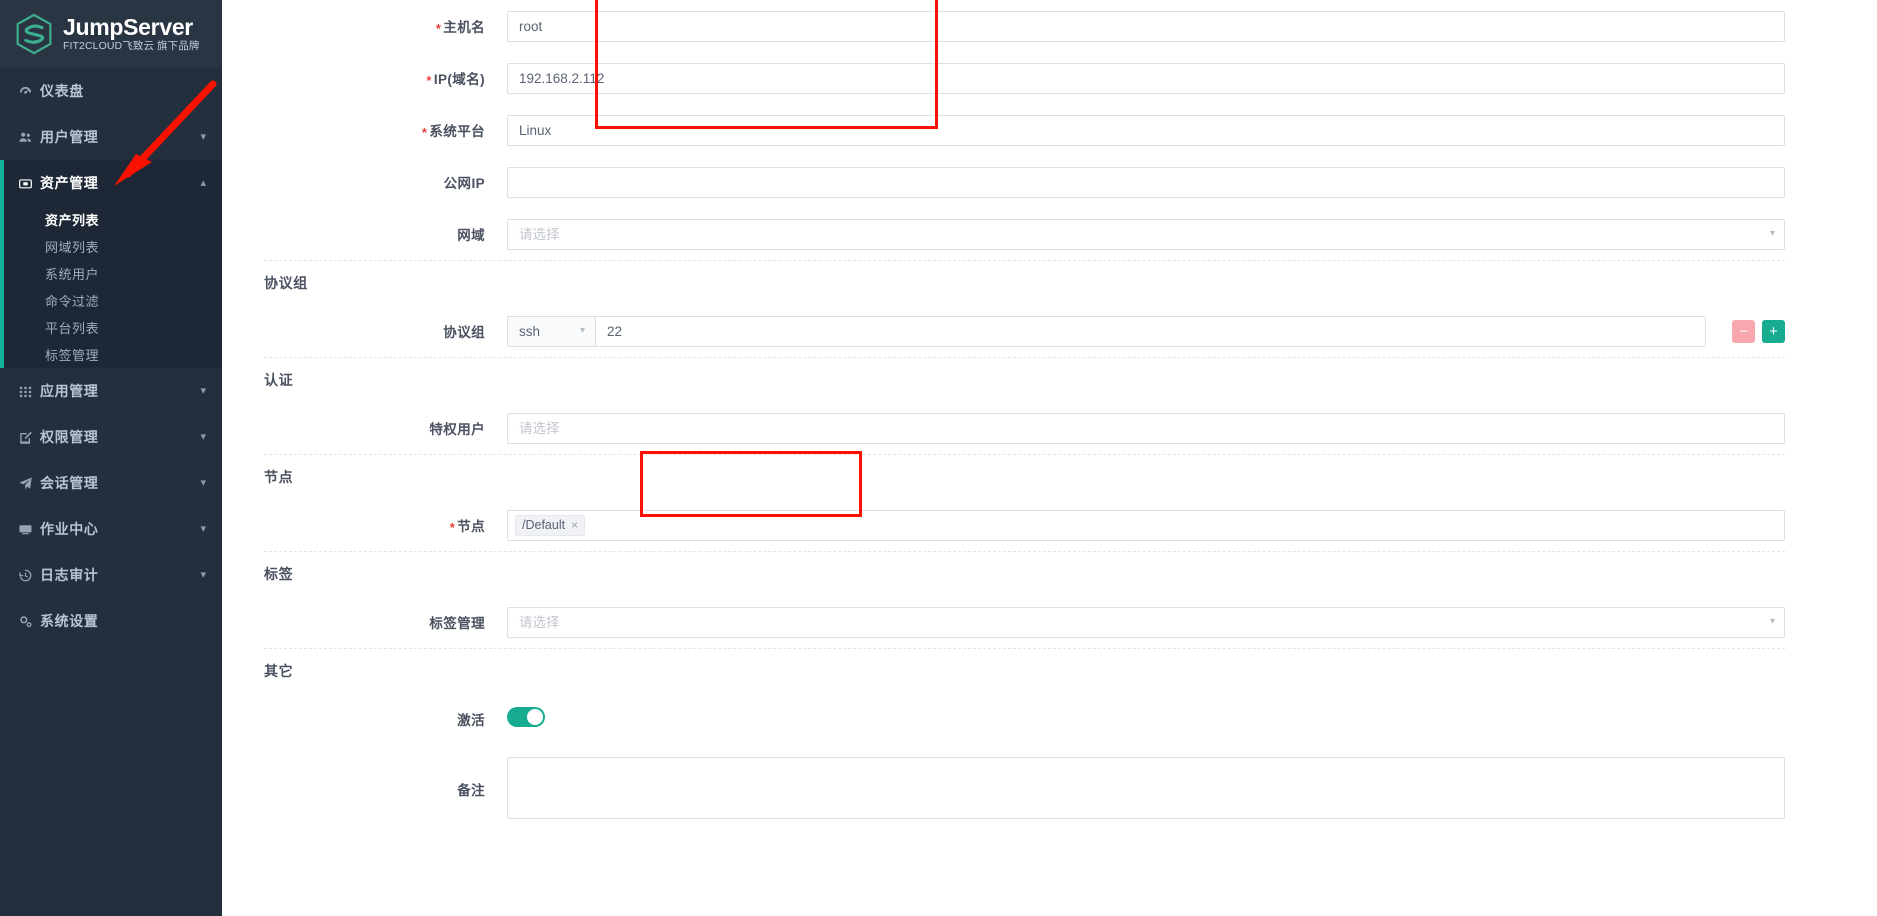 Image resolution: width=1877 pixels, height=916 pixels. I want to click on asset-box-icon, so click(29, 183).